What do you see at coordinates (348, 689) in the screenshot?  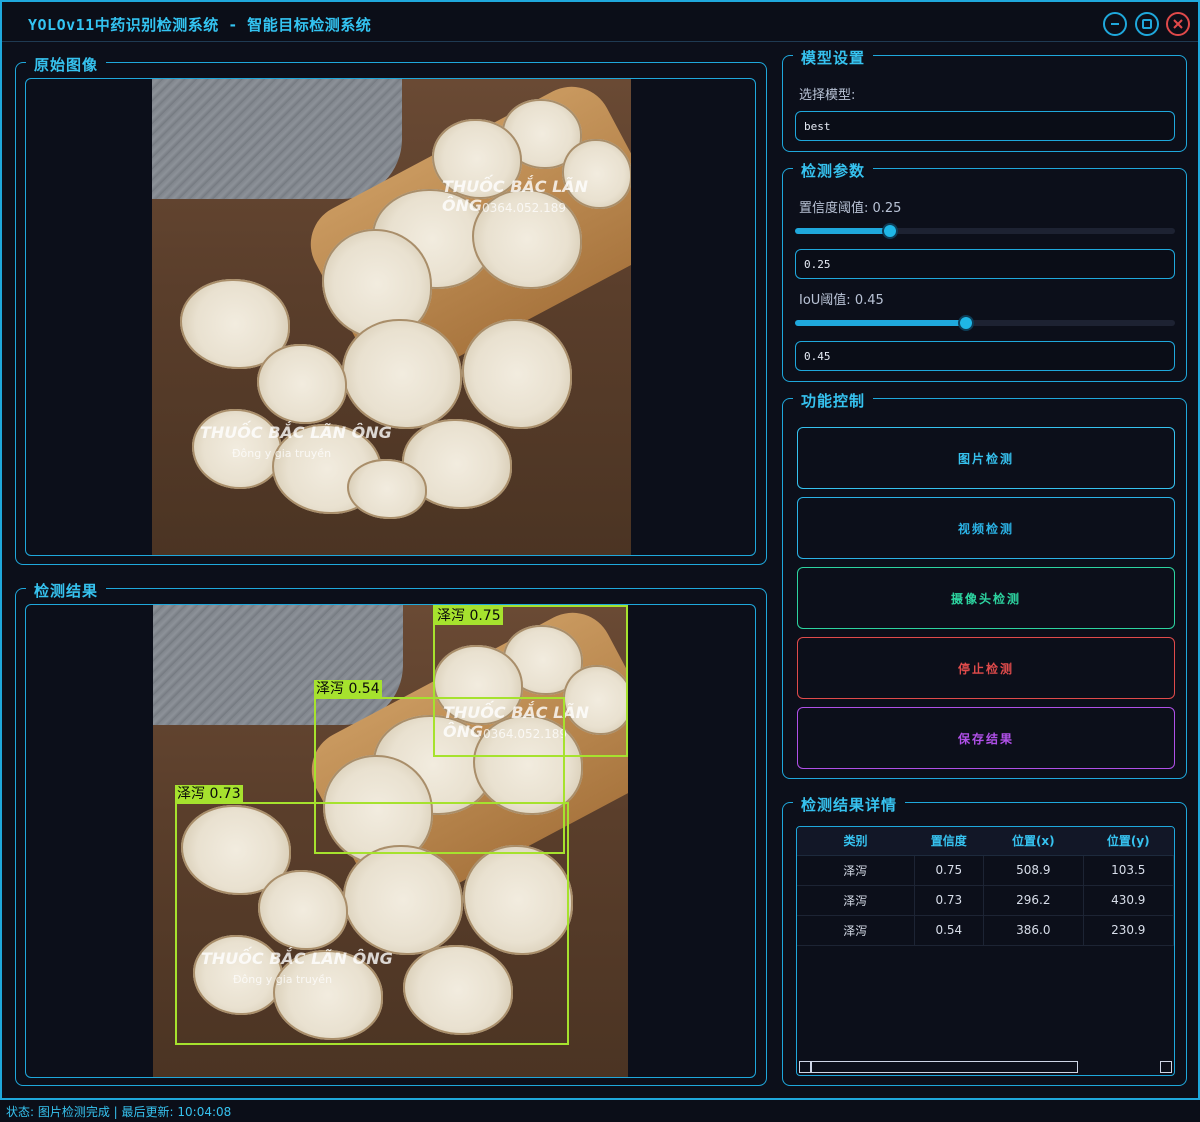 I see `detection-label: 泽泻 0.54` at bounding box center [348, 689].